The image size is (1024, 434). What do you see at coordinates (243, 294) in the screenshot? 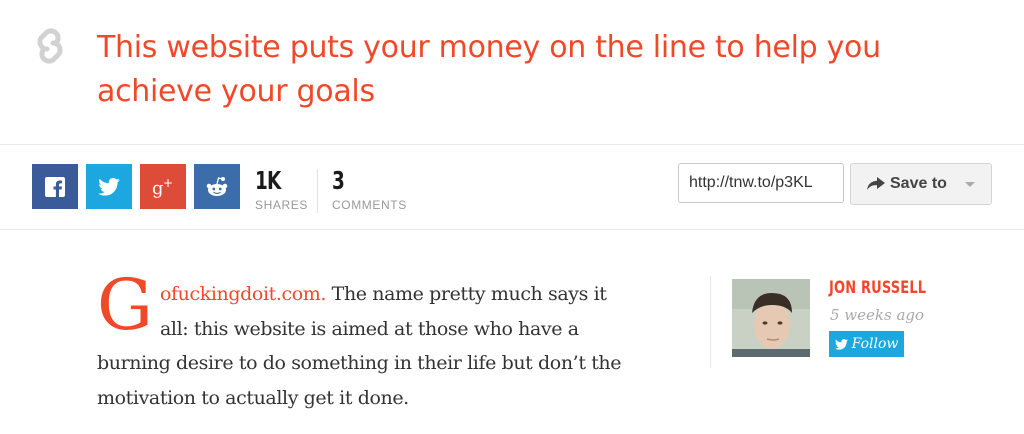
I see `article-source-link: ofuckingdoit.com.` at bounding box center [243, 294].